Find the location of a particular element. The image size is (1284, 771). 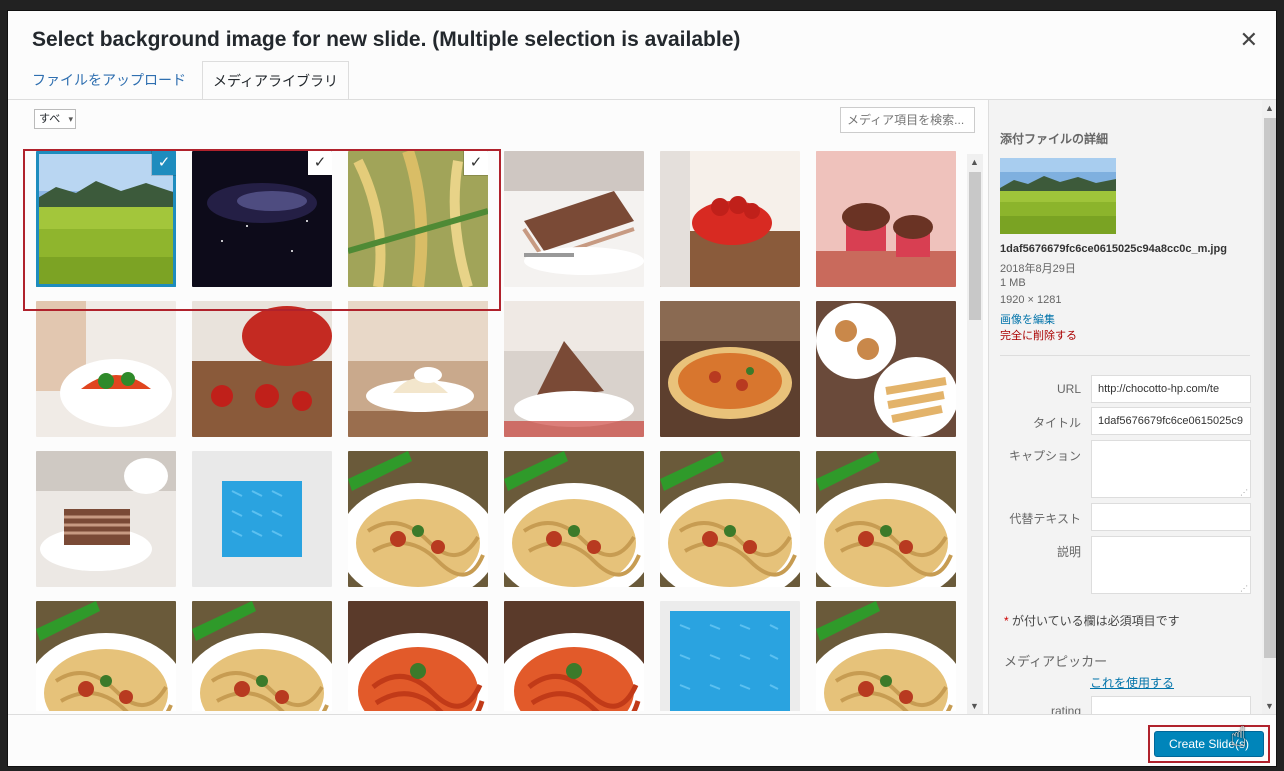

required-note-text: が付いている欄は必須項目です is located at coordinates (1094, 621).